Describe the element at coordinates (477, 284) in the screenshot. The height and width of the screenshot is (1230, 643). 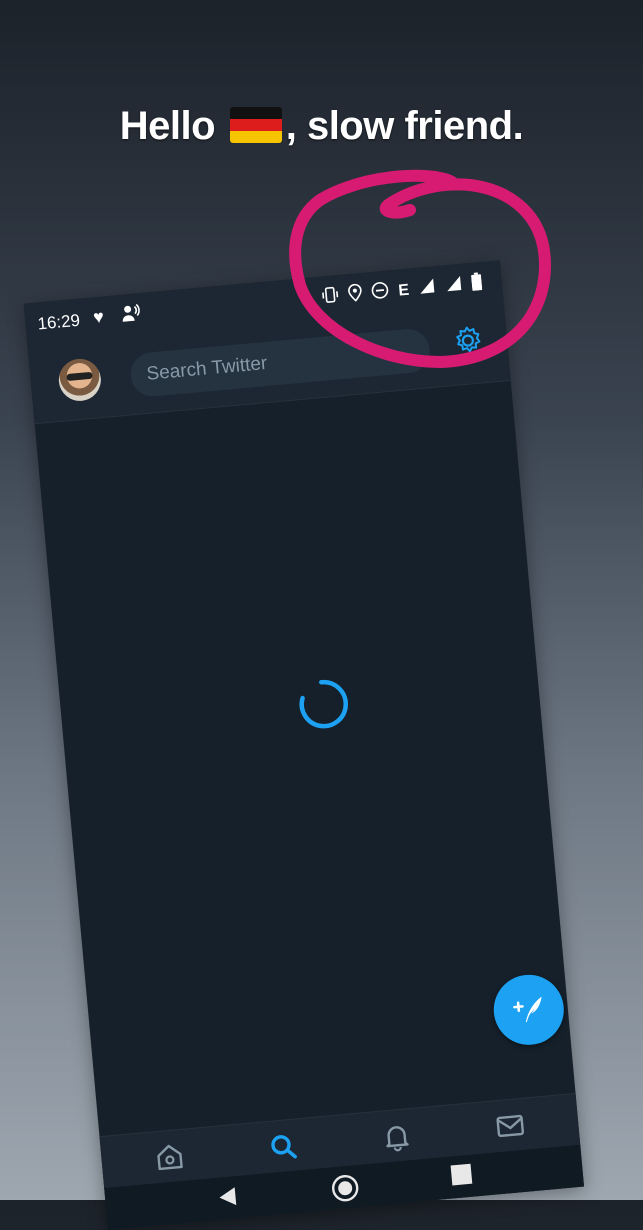
I see `battery-icon` at that location.